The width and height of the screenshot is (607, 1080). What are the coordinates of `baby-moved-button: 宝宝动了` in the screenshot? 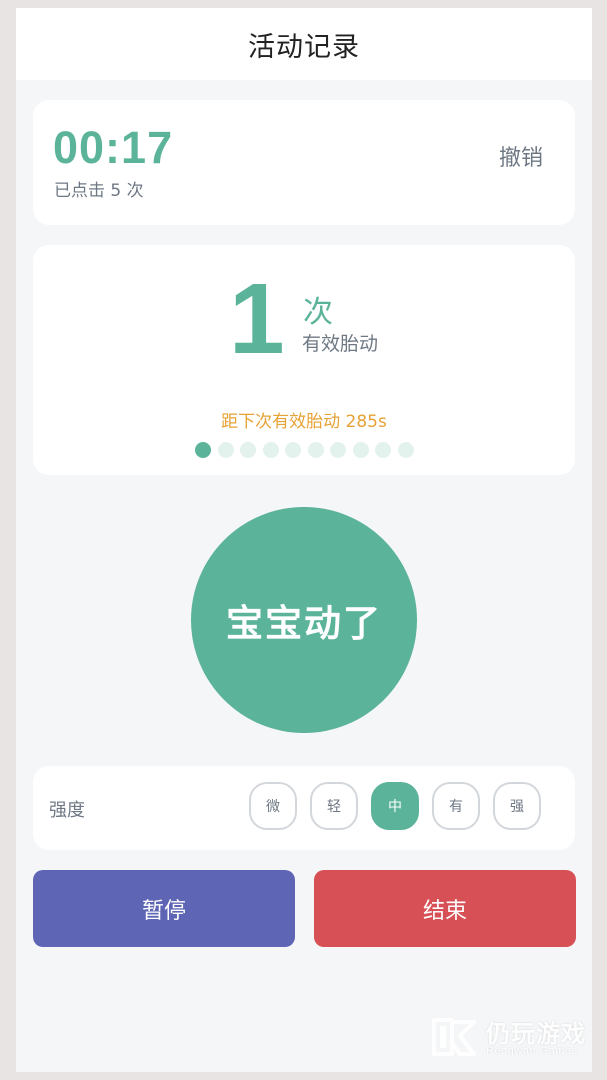 It's located at (304, 620).